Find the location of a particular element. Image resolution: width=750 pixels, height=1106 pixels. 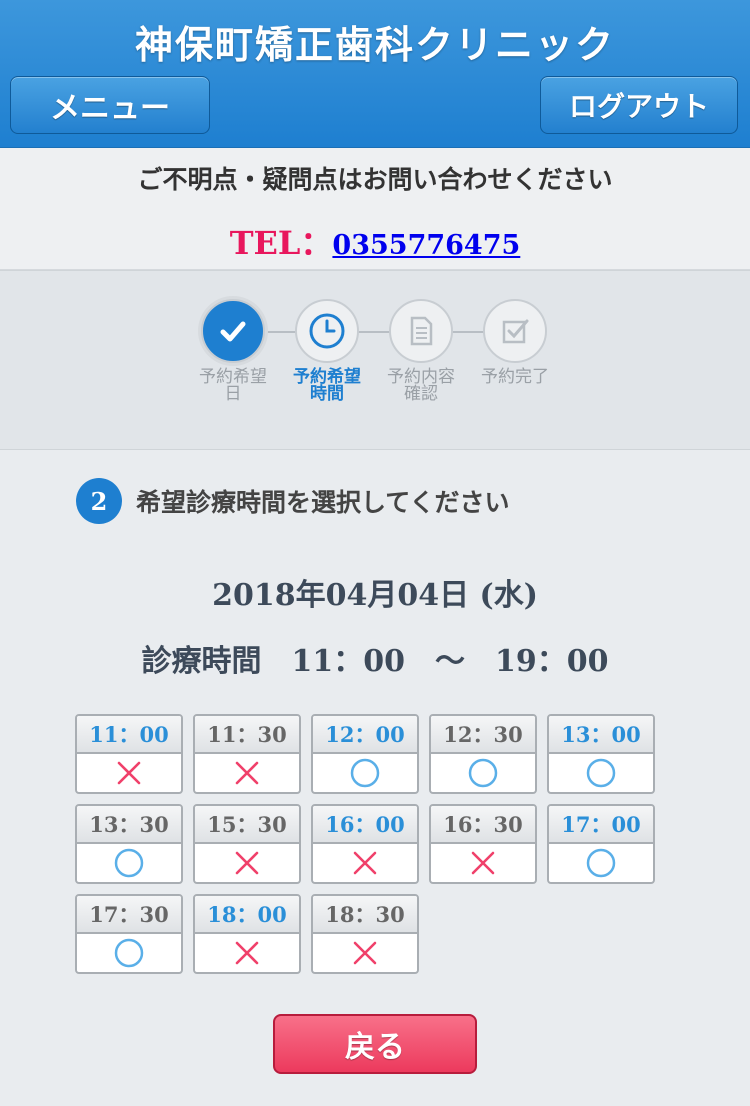

progress-step-4: 予約完了 is located at coordinates (515, 342).